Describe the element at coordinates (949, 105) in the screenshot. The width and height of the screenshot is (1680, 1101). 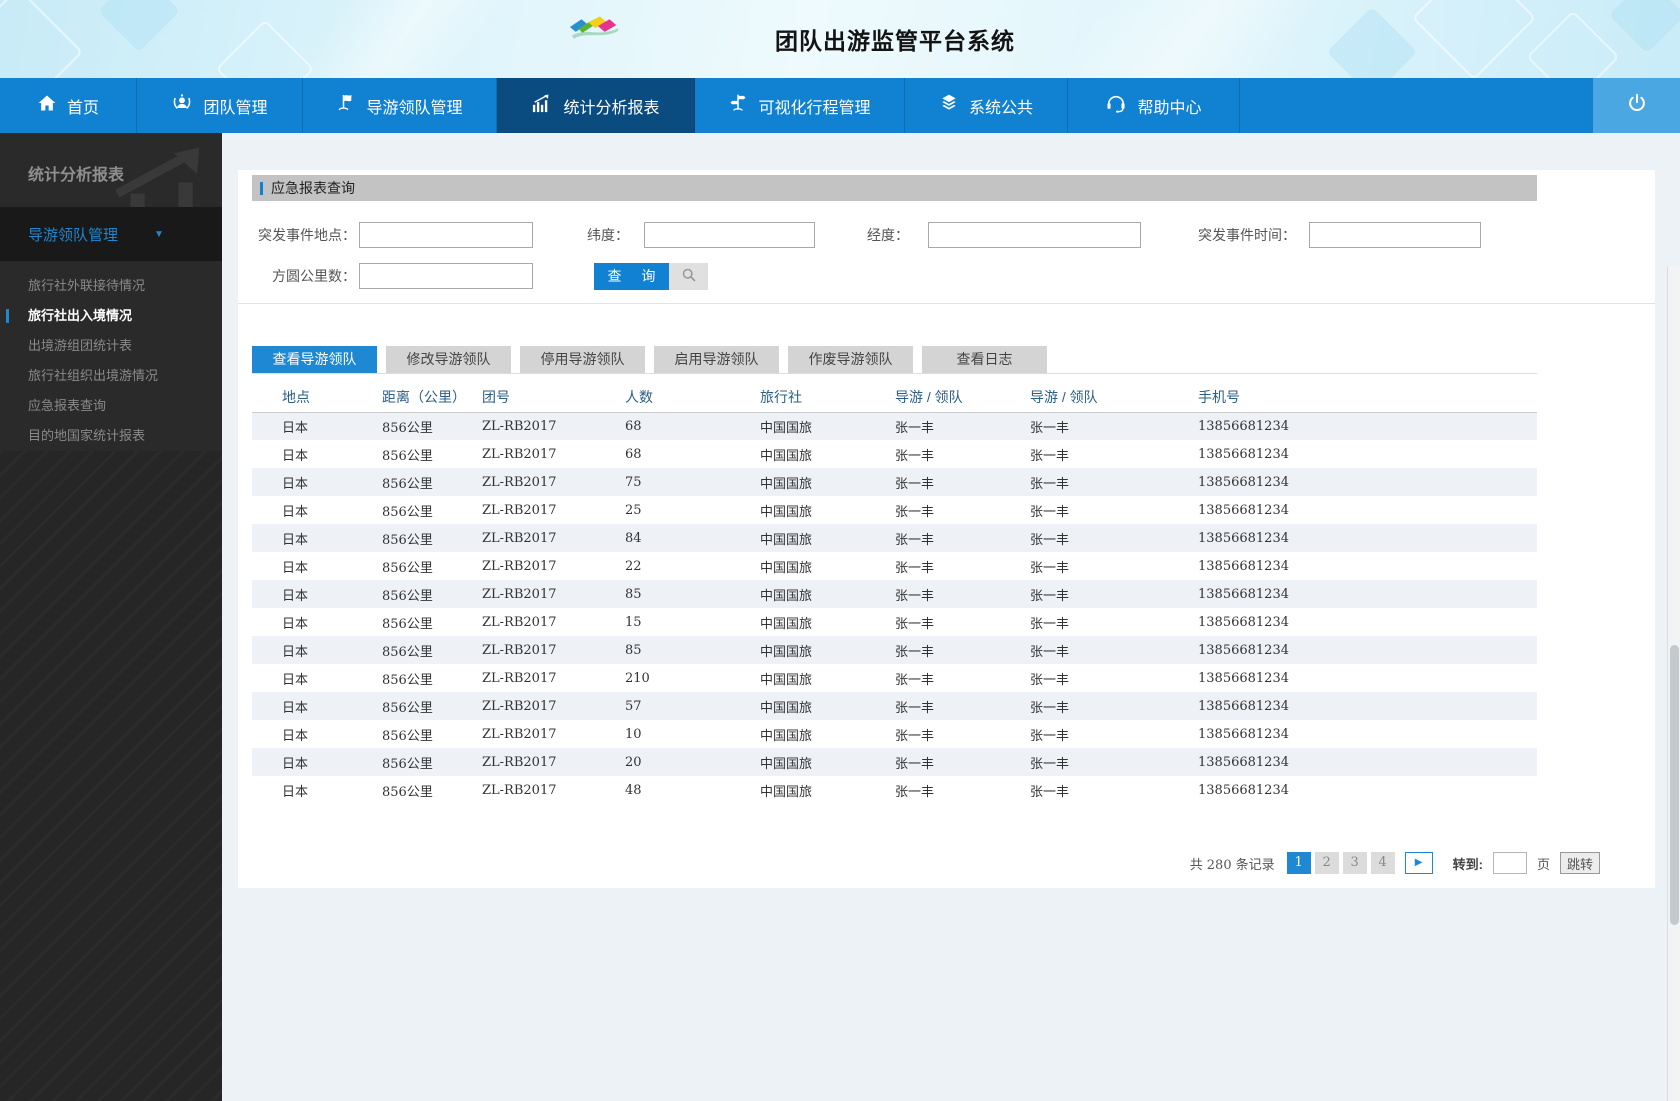
I see `layers-icon` at that location.